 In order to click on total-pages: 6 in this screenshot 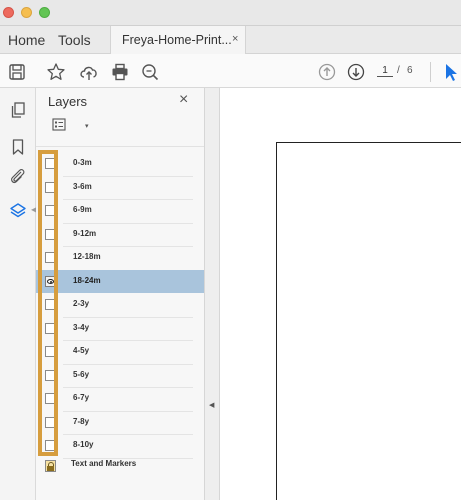, I will do `click(410, 70)`.